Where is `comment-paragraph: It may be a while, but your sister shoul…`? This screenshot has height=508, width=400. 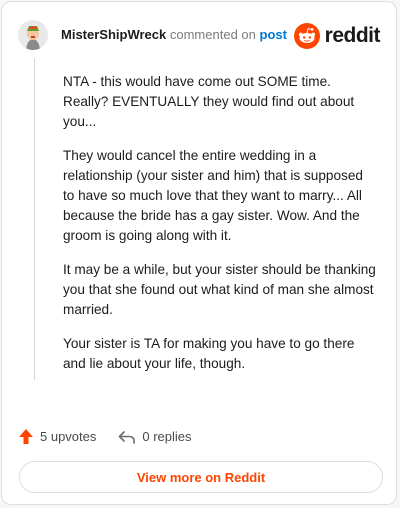
comment-paragraph: It may be a while, but your sister shoul… is located at coordinates (219, 289).